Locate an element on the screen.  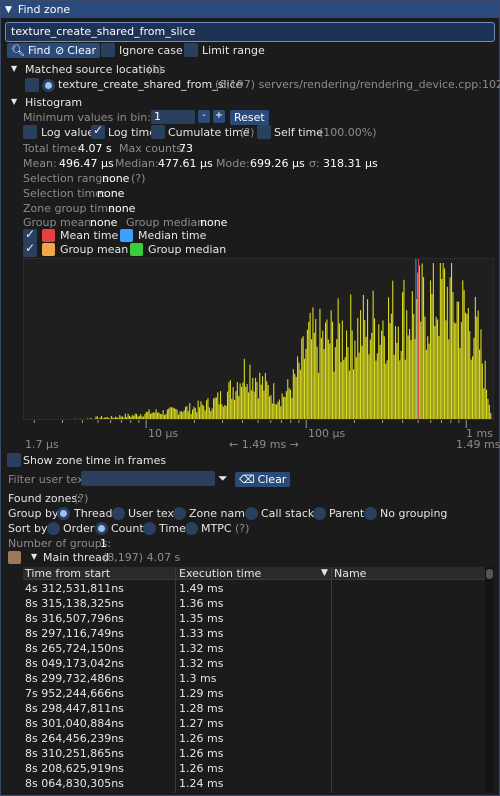
cumulate-time-checkbox is located at coordinates (158, 132).